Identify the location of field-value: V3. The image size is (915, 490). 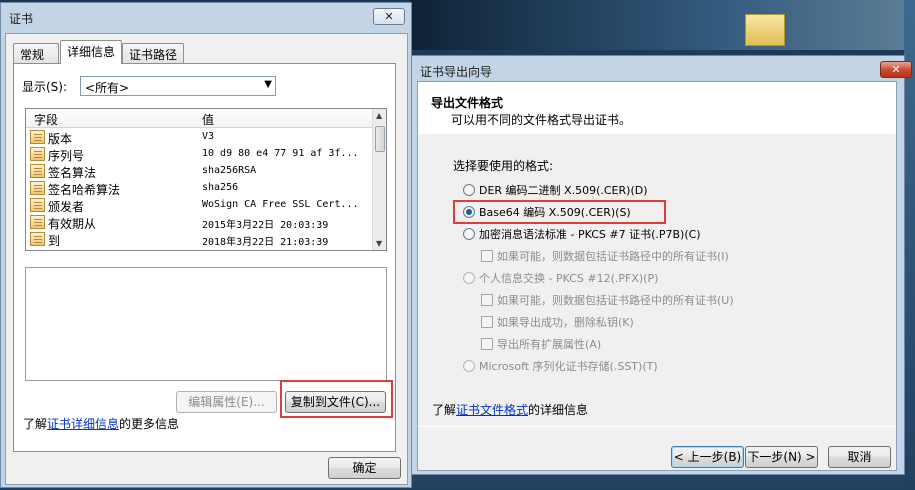
(208, 136).